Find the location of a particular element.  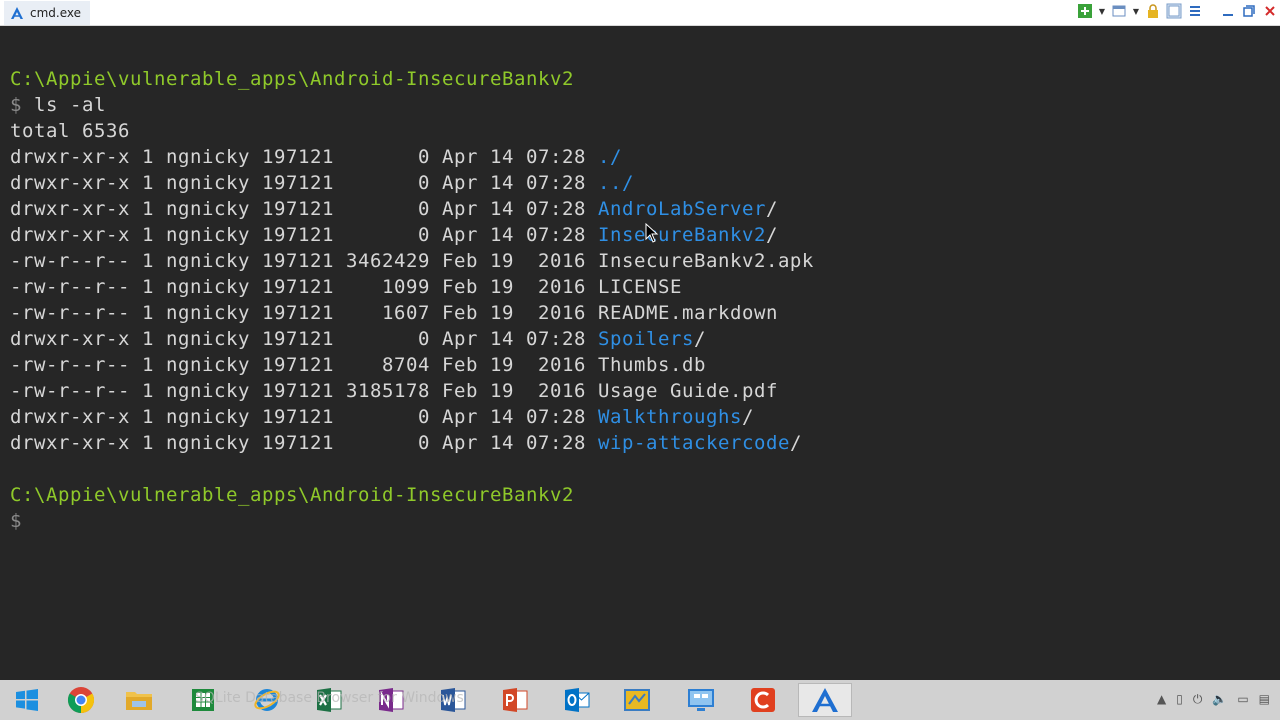

directory-name: Spoilers is located at coordinates (646, 339).